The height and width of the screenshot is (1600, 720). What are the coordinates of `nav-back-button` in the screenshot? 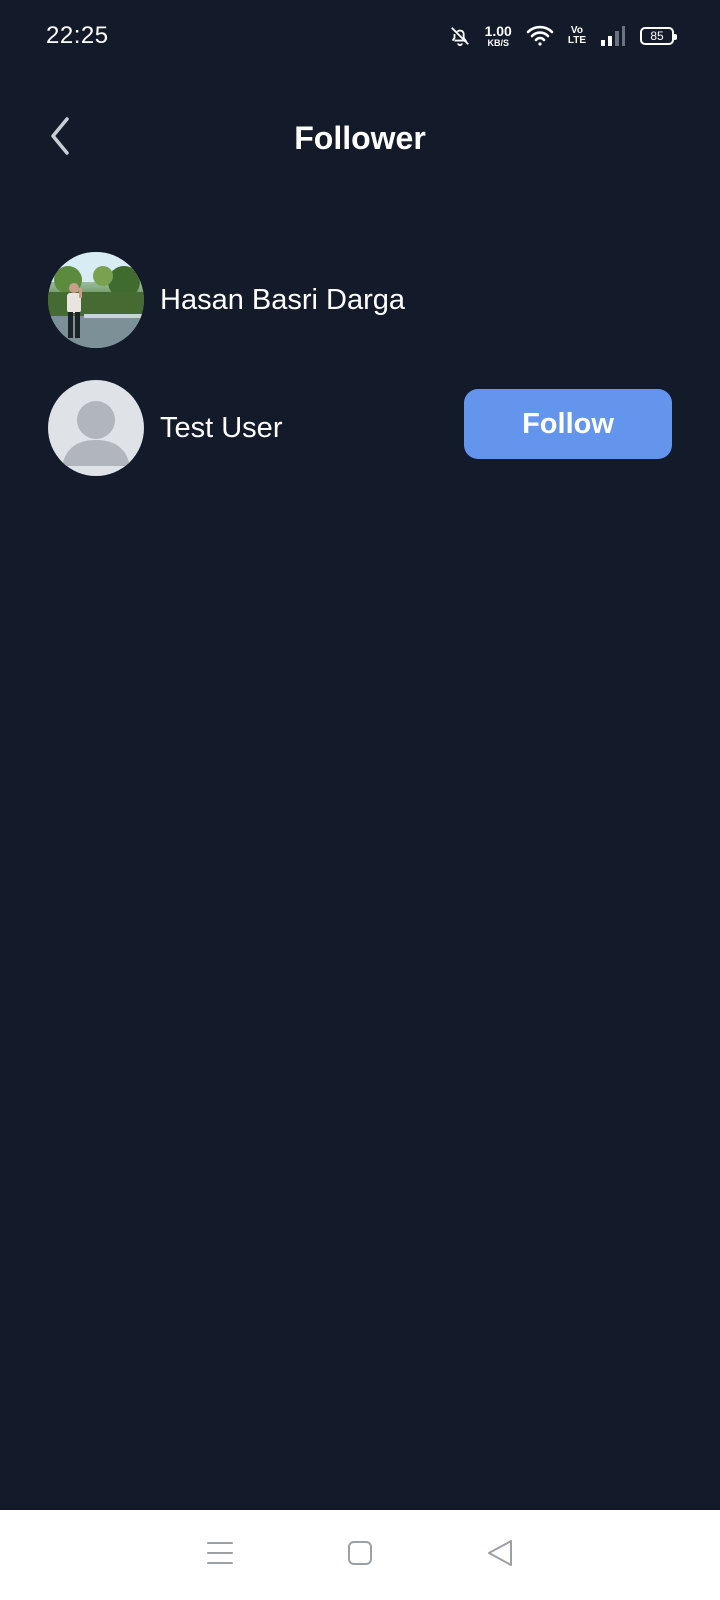 It's located at (500, 1555).